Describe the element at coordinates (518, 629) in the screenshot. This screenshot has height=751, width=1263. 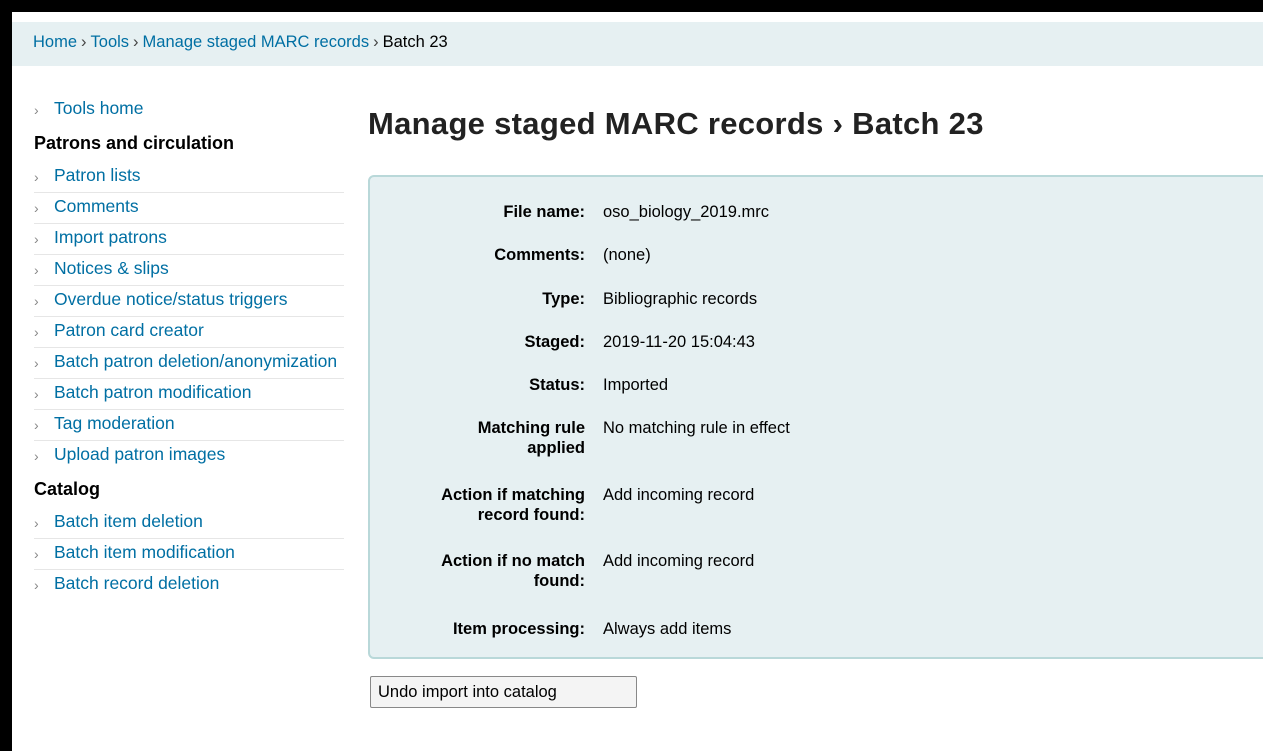
I see `detail-label: Item processing:` at that location.